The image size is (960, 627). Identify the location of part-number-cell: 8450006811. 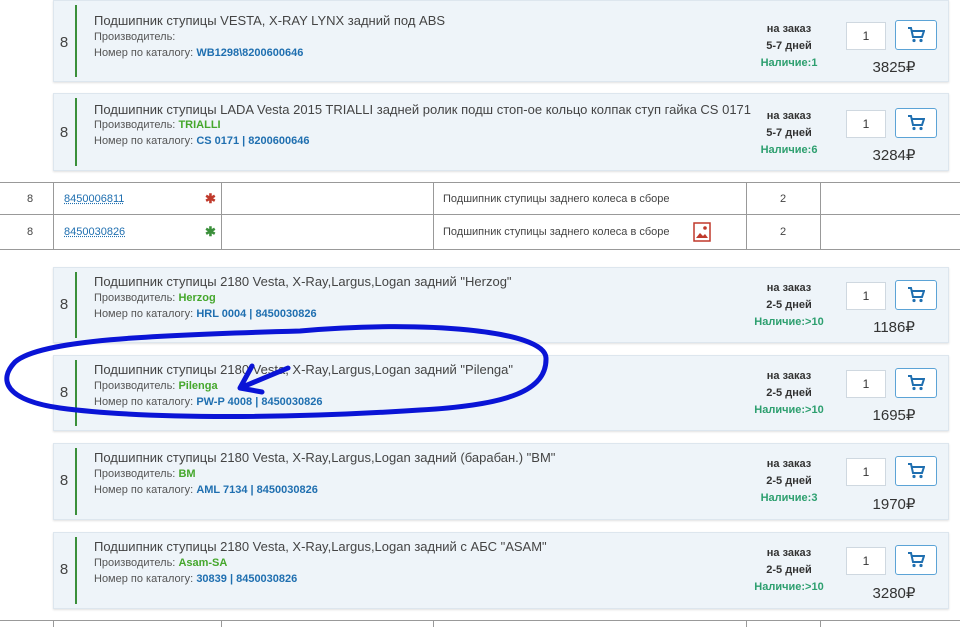
(114, 198).